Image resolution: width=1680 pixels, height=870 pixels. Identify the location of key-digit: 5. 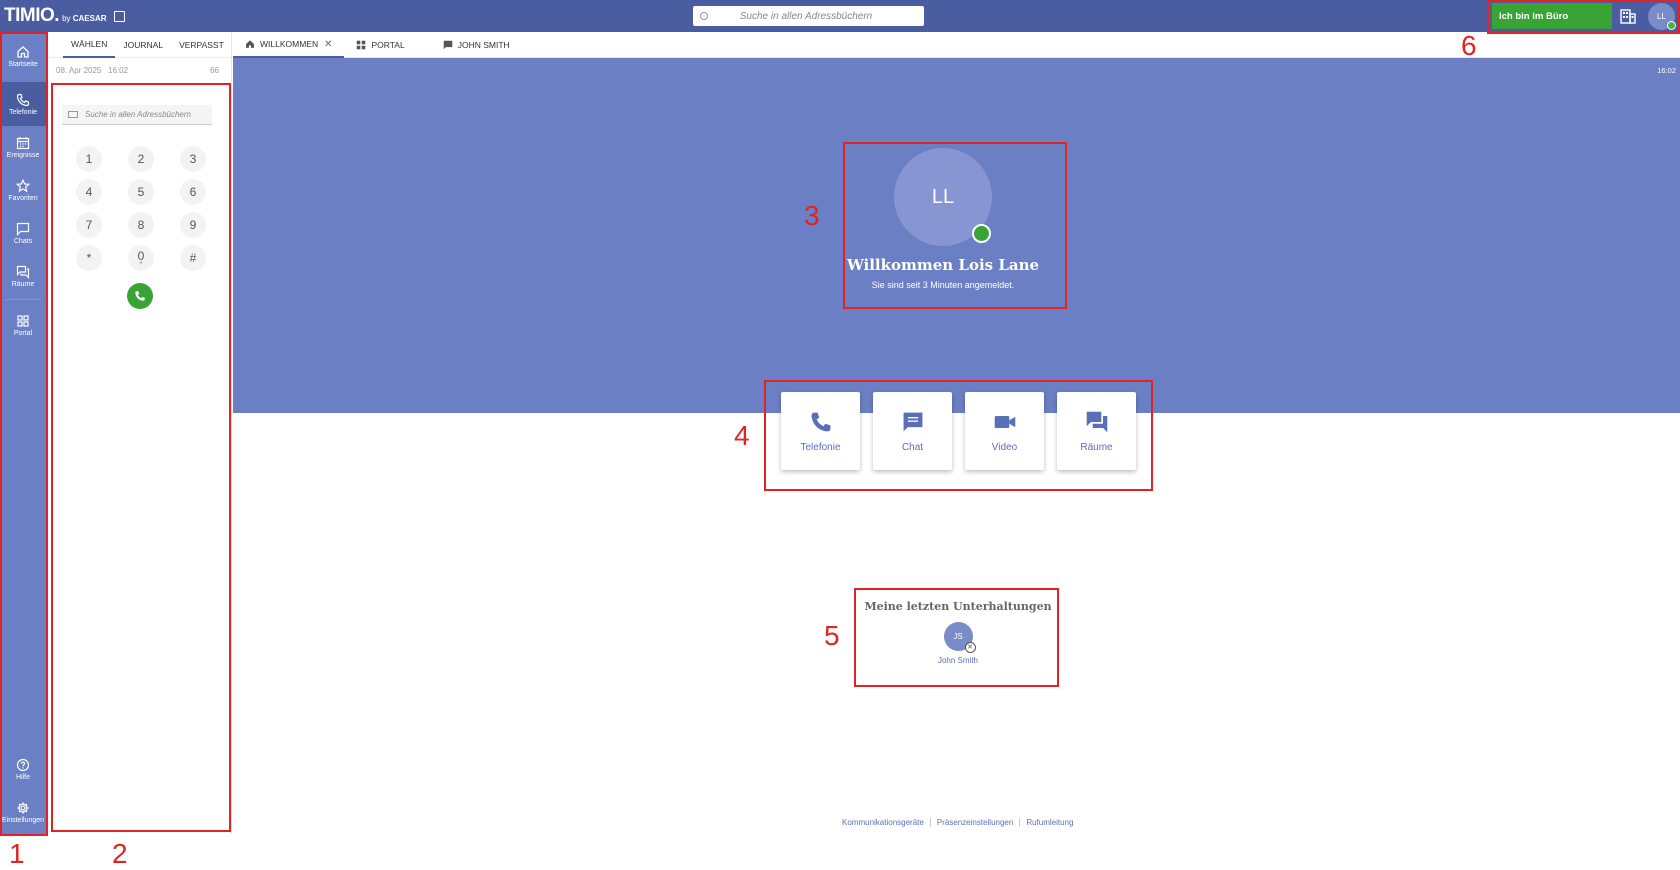
(141, 192).